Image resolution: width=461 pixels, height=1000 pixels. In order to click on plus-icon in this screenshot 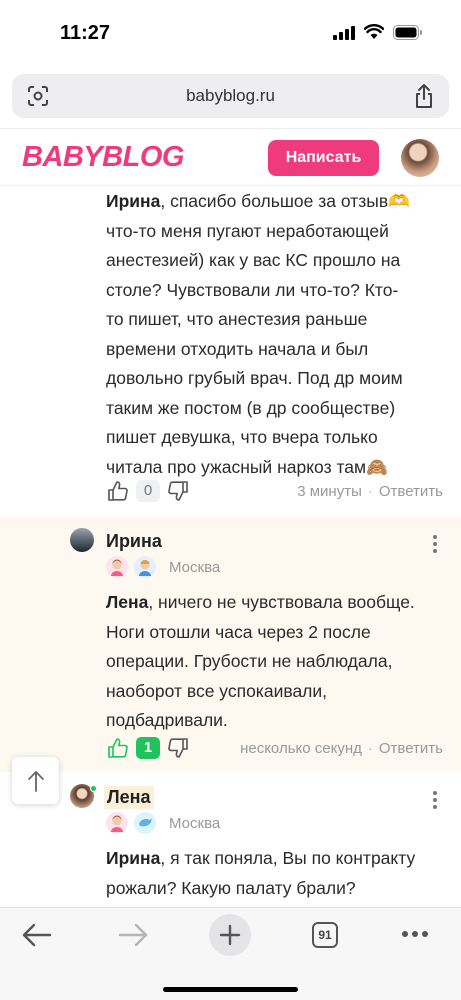, I will do `click(230, 935)`.